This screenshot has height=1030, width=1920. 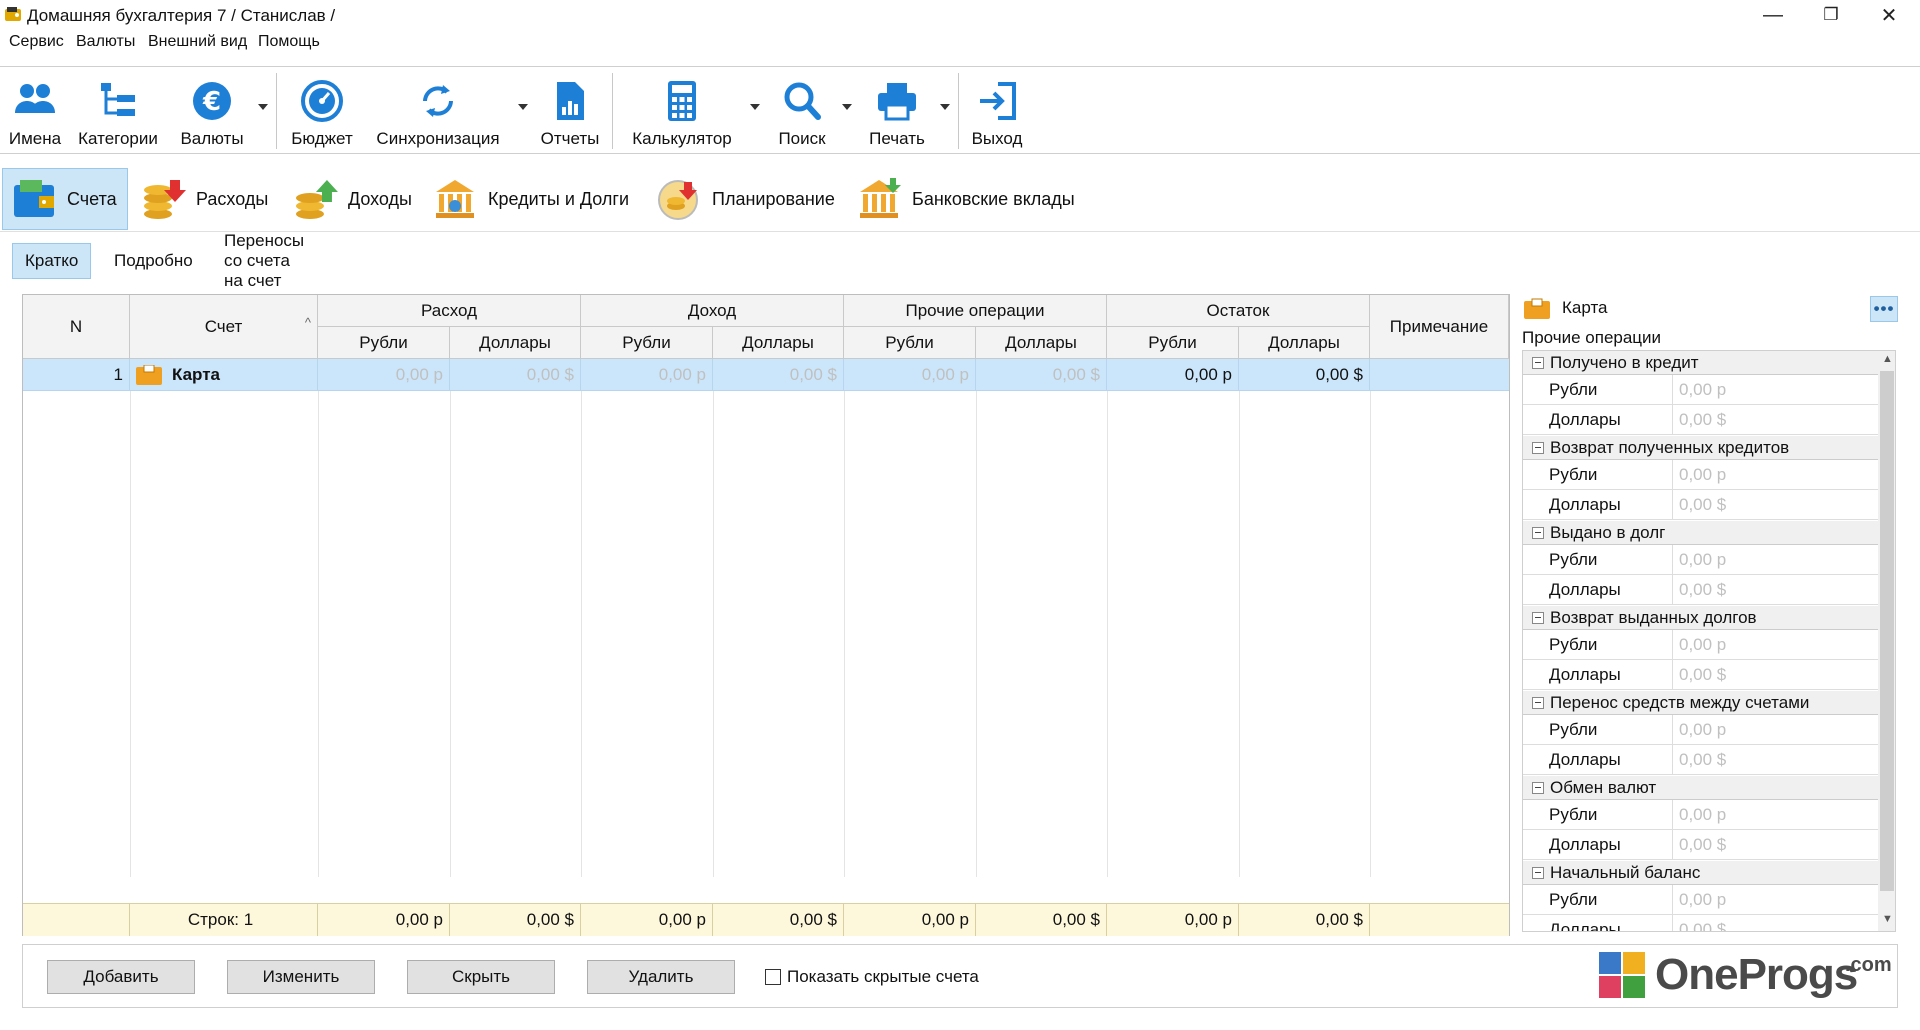 I want to click on add-button: Добавить, so click(x=121, y=977).